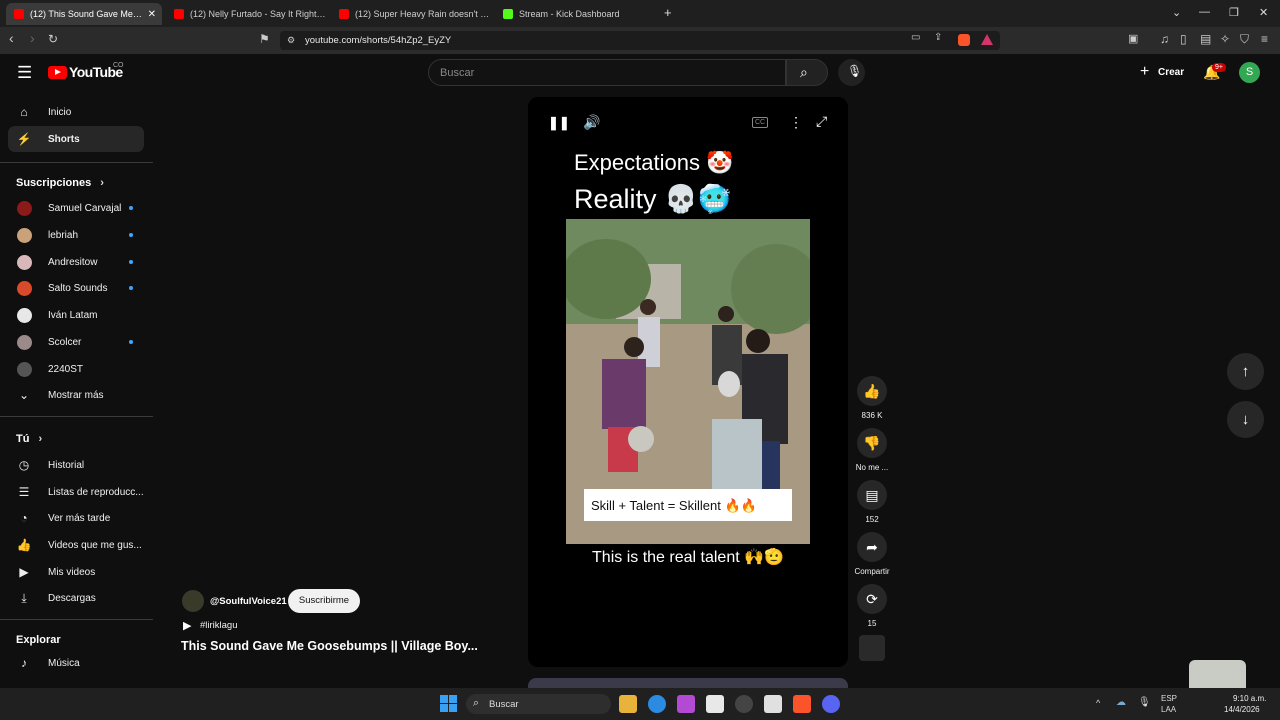  I want to click on like-button: 👍, so click(872, 391).